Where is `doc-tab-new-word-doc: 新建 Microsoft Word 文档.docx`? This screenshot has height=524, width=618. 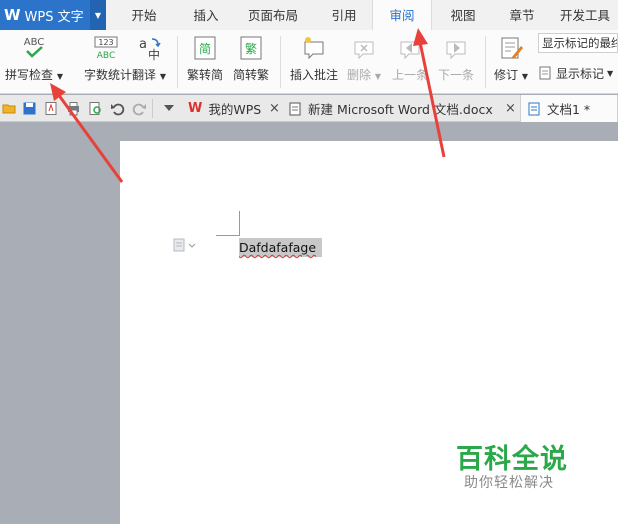
doc-tab-new-word-doc: 新建 Microsoft Word 文档.docx is located at coordinates (400, 108).